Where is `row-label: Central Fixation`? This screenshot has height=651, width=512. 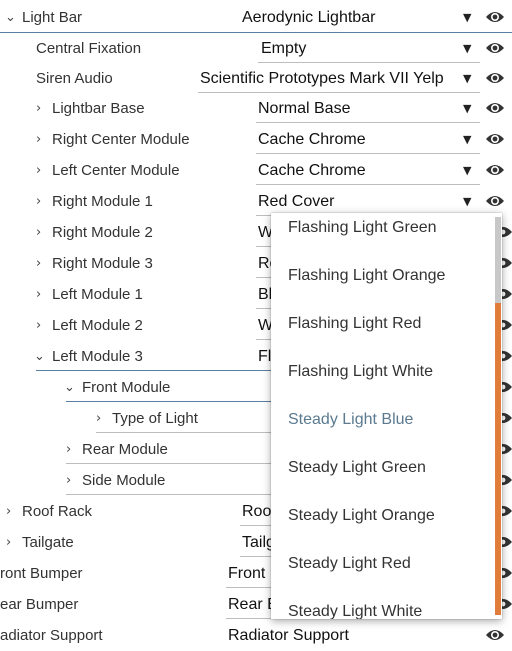 row-label: Central Fixation is located at coordinates (89, 48).